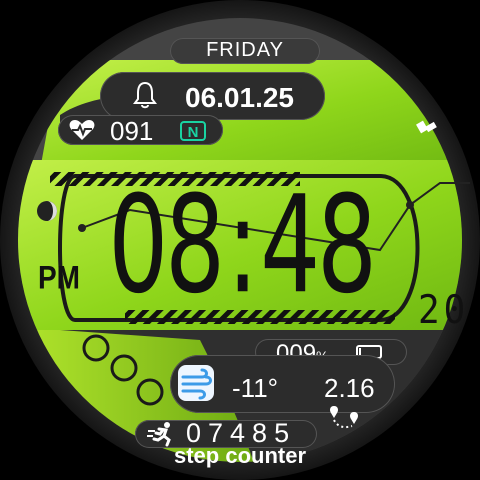 This screenshot has height=480, width=480. What do you see at coordinates (166, 245) in the screenshot?
I see `time-hour: 08` at bounding box center [166, 245].